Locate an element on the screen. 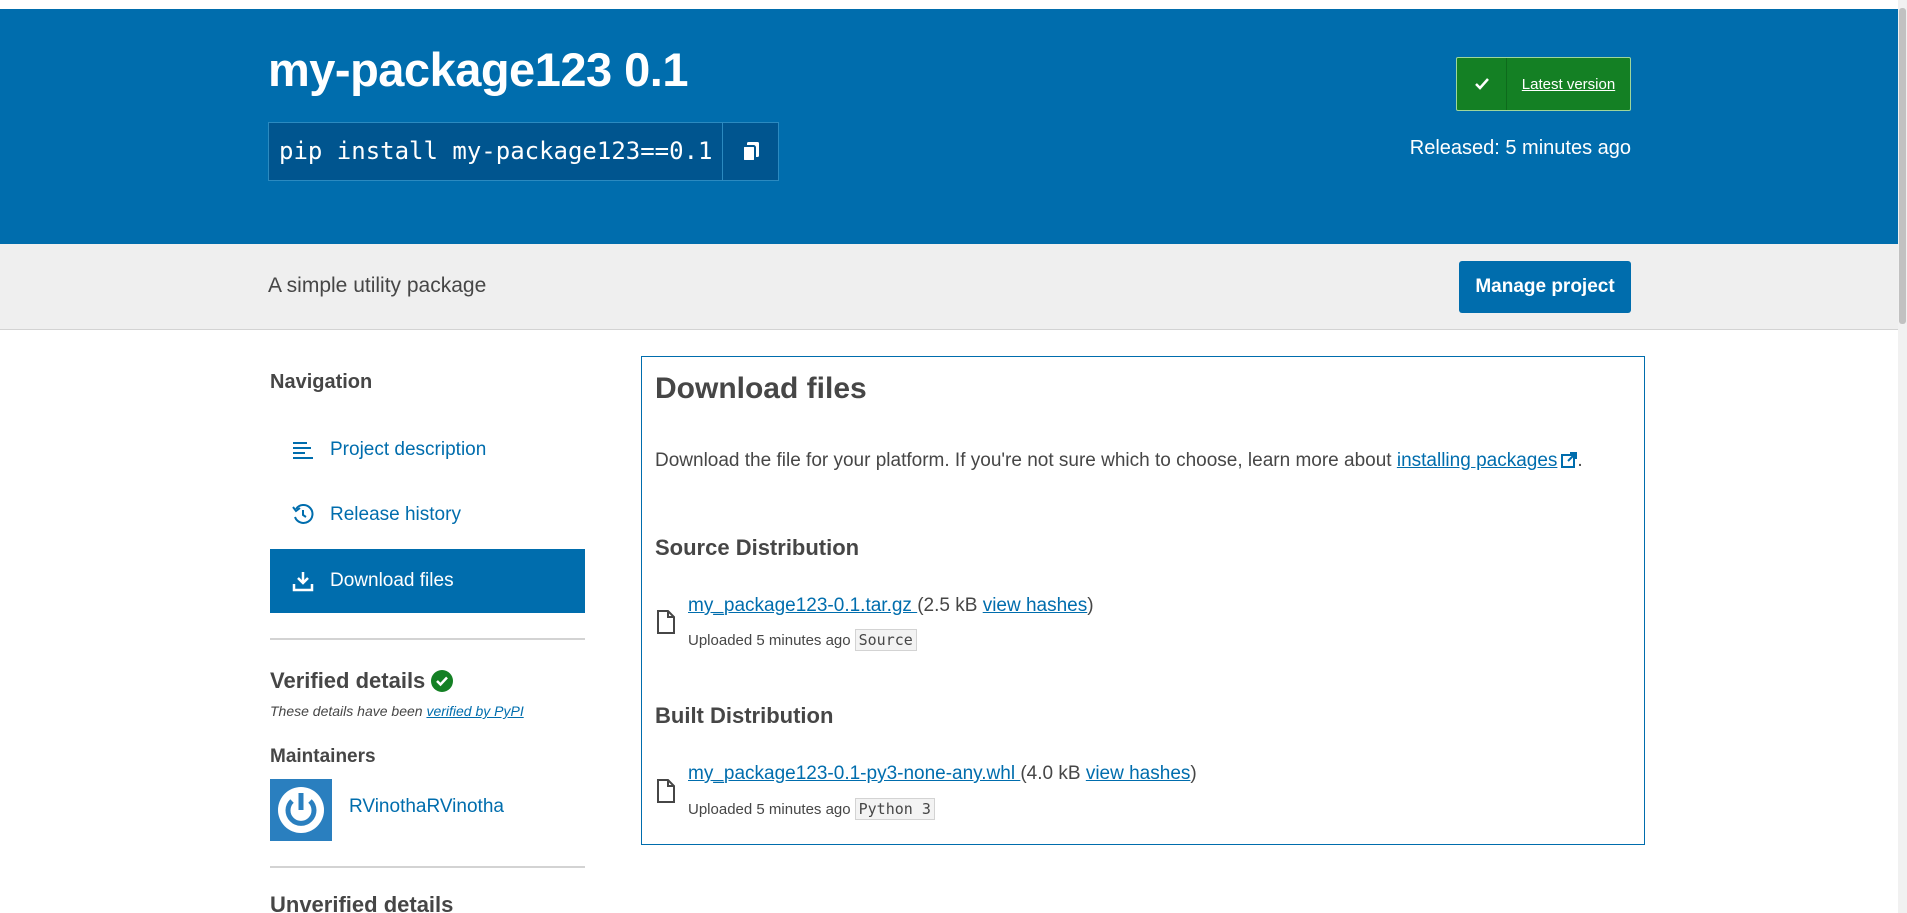 The height and width of the screenshot is (913, 1907). pip-install-box: pip install my-package123==0.1 is located at coordinates (524, 151).